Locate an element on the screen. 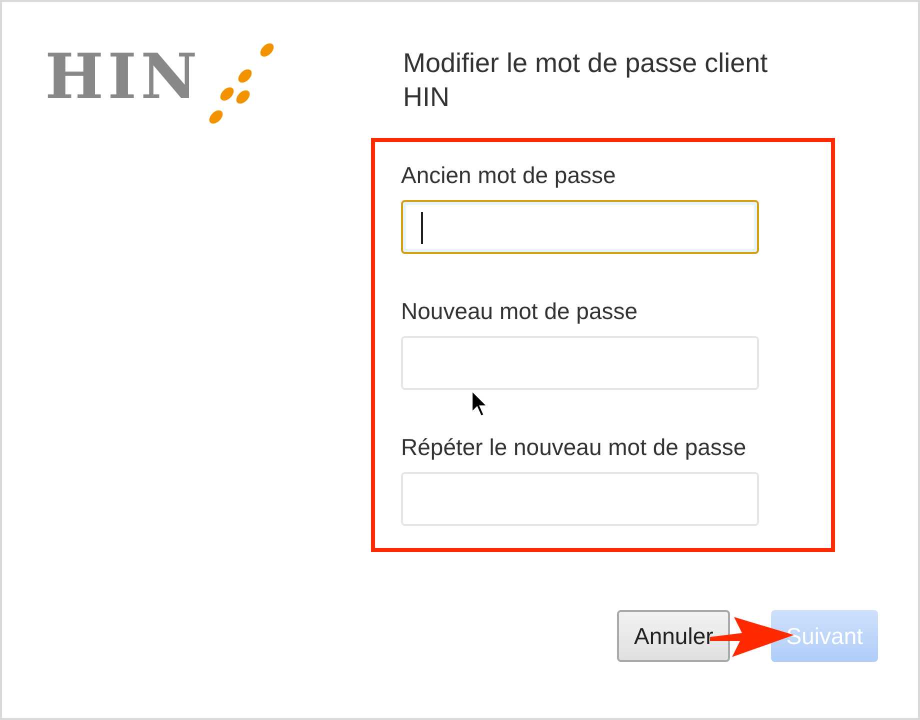  field-label: Nouveau mot de passe is located at coordinates (519, 311).